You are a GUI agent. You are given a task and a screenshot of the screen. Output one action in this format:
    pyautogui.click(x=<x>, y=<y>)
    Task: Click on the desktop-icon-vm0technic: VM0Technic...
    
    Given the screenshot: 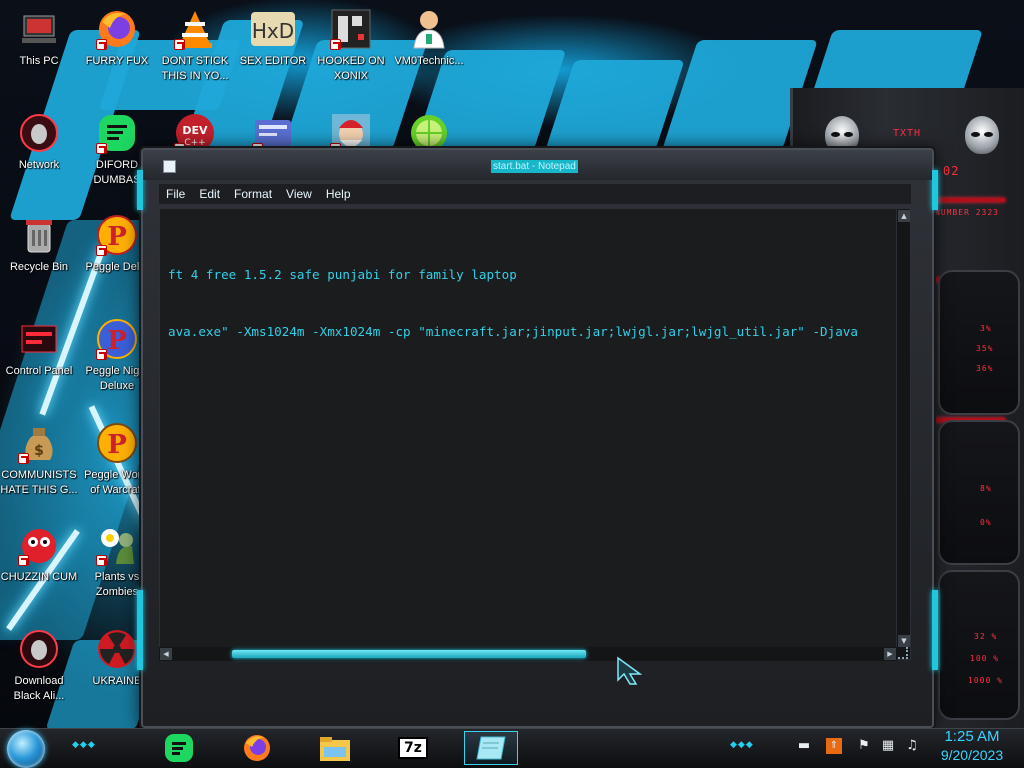 What is the action you would take?
    pyautogui.click(x=429, y=38)
    